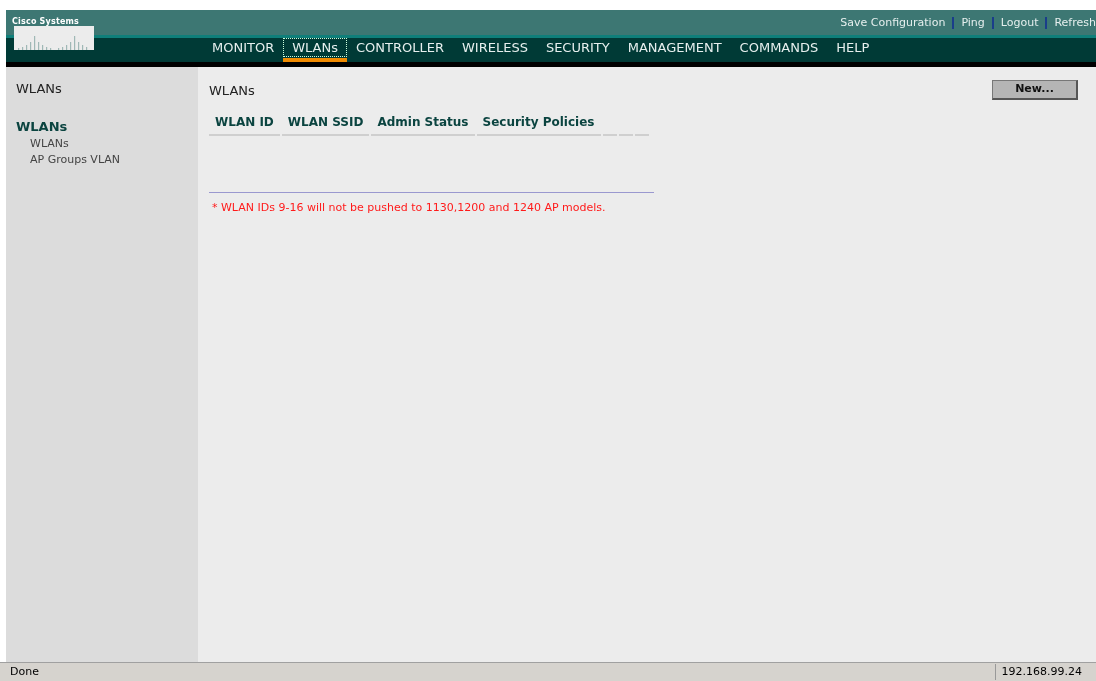 The image size is (1096, 681). I want to click on header-link: Save Configuration, so click(893, 23).